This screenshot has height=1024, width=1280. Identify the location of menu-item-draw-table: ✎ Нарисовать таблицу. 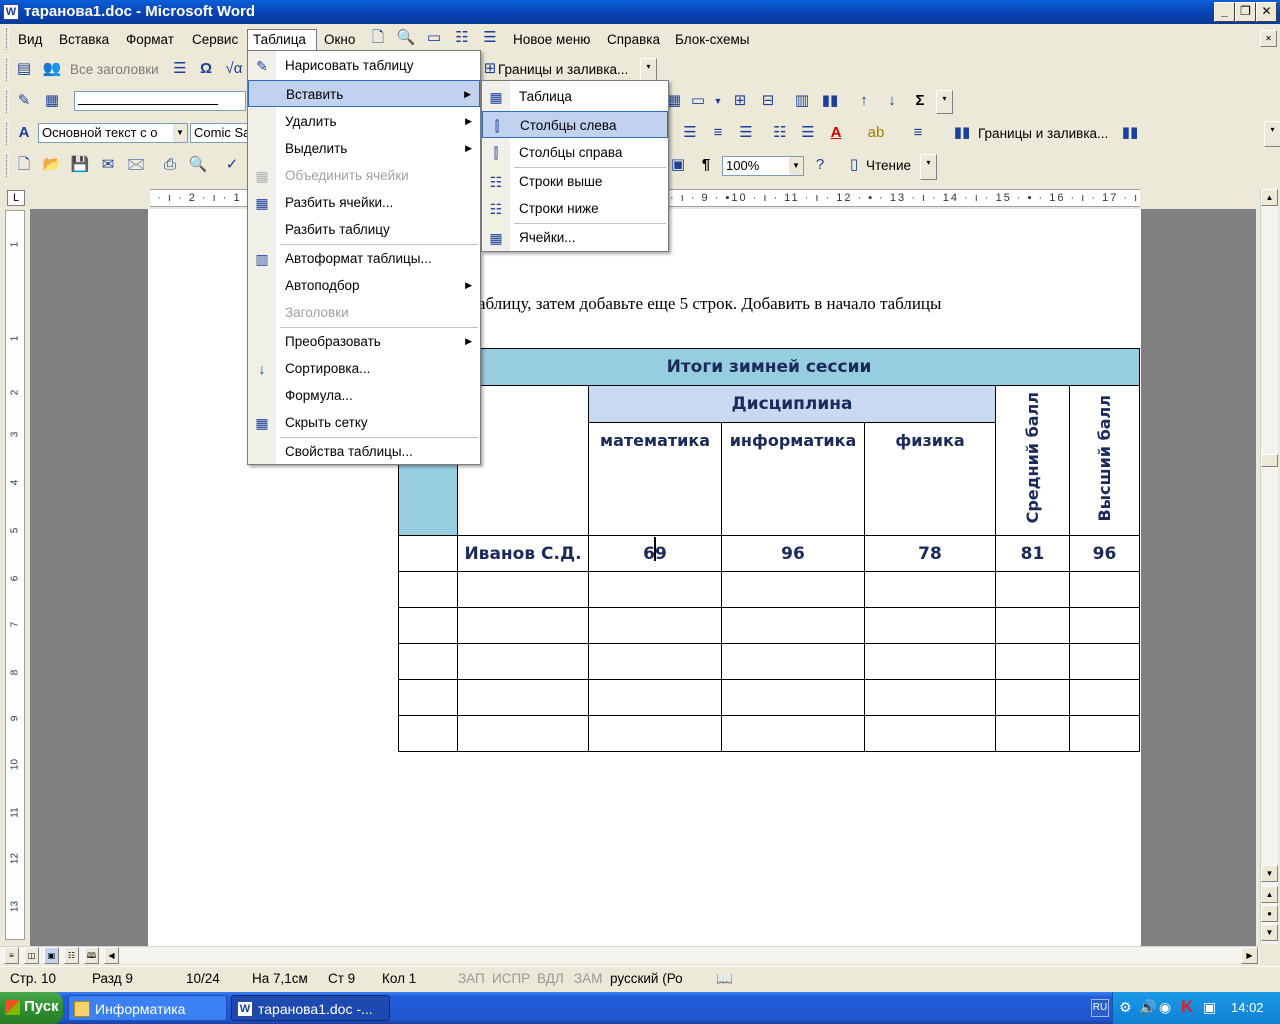
(364, 65).